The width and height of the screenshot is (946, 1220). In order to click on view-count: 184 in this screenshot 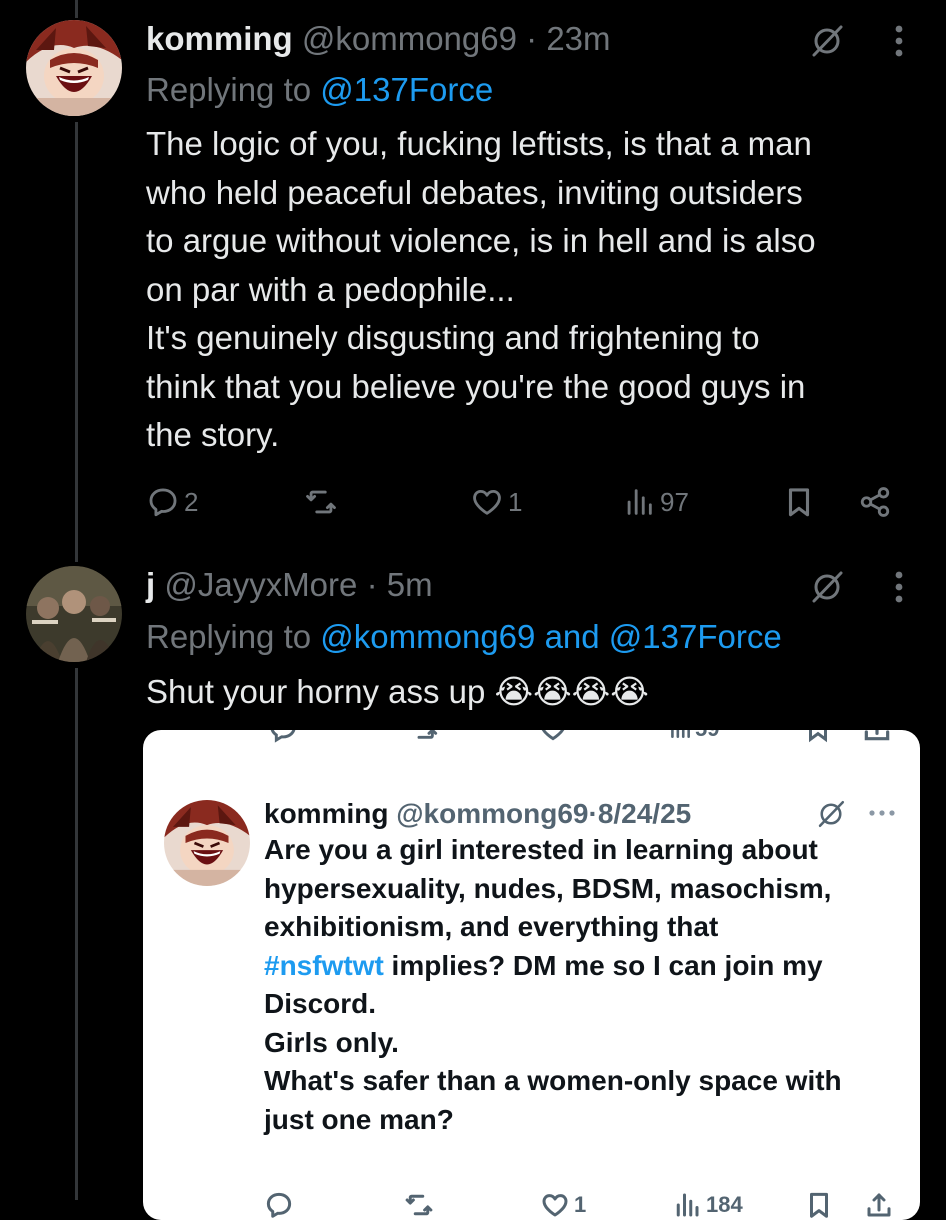, I will do `click(724, 1204)`.